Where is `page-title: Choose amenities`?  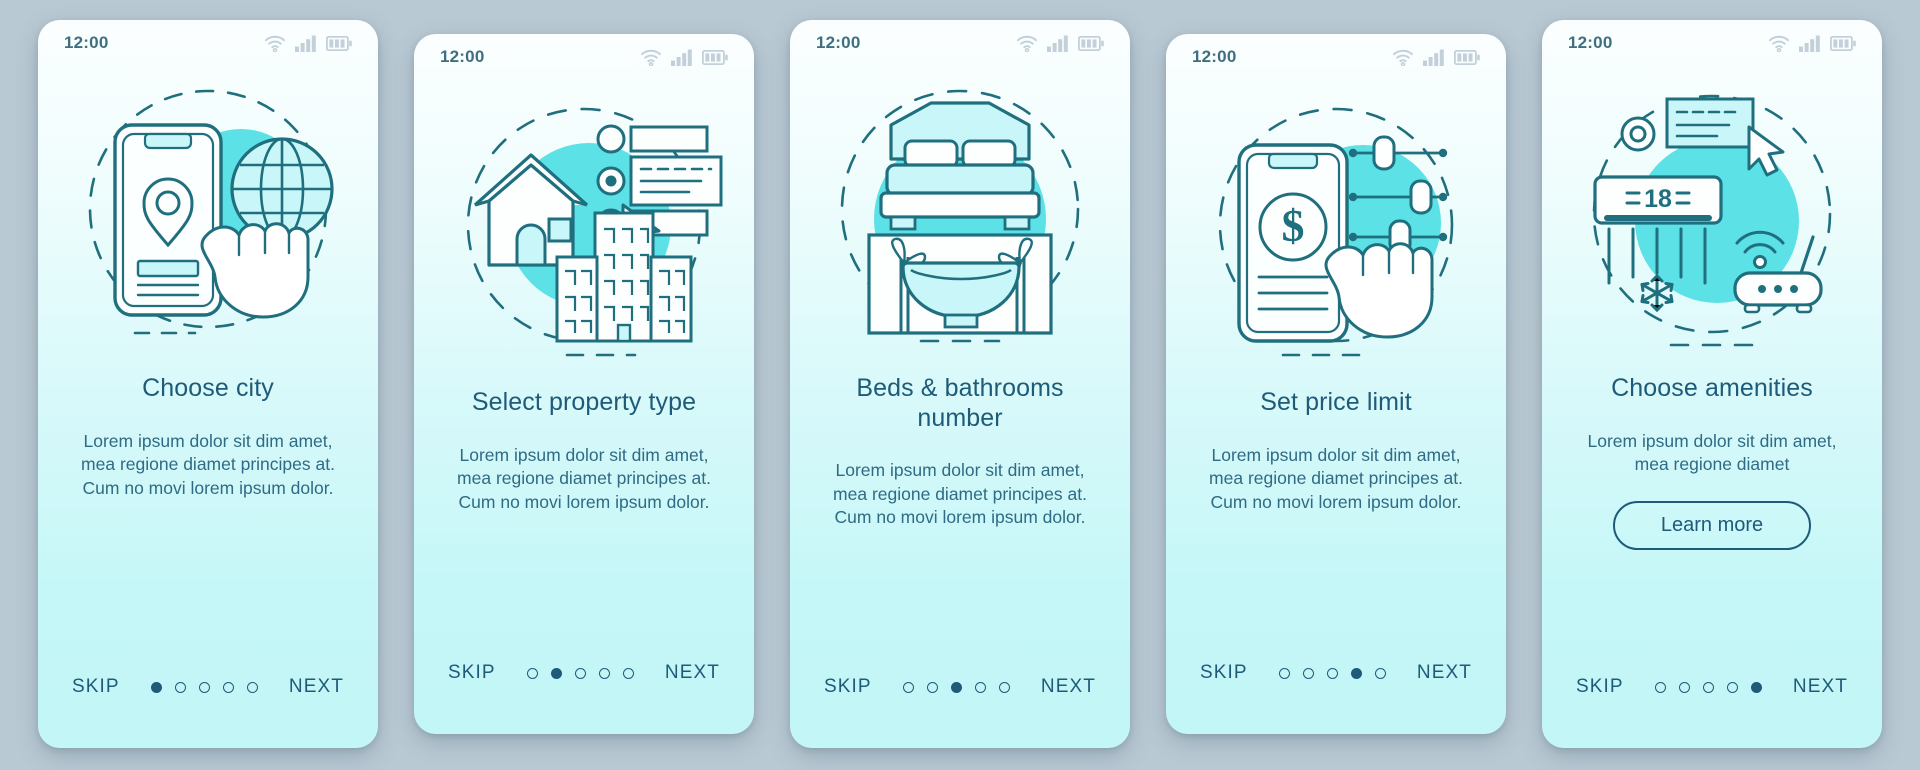
page-title: Choose amenities is located at coordinates (1712, 388).